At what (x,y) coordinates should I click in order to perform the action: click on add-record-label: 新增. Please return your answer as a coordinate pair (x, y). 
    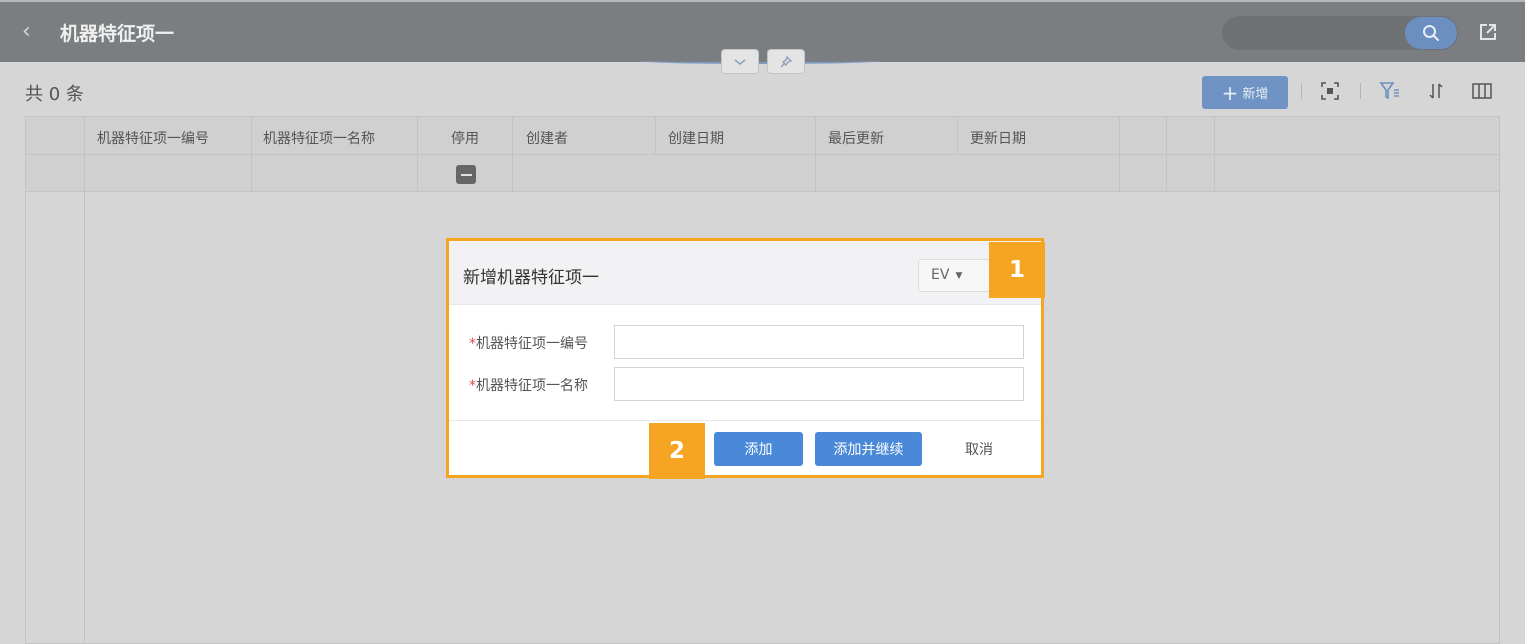
    Looking at the image, I should click on (1255, 94).